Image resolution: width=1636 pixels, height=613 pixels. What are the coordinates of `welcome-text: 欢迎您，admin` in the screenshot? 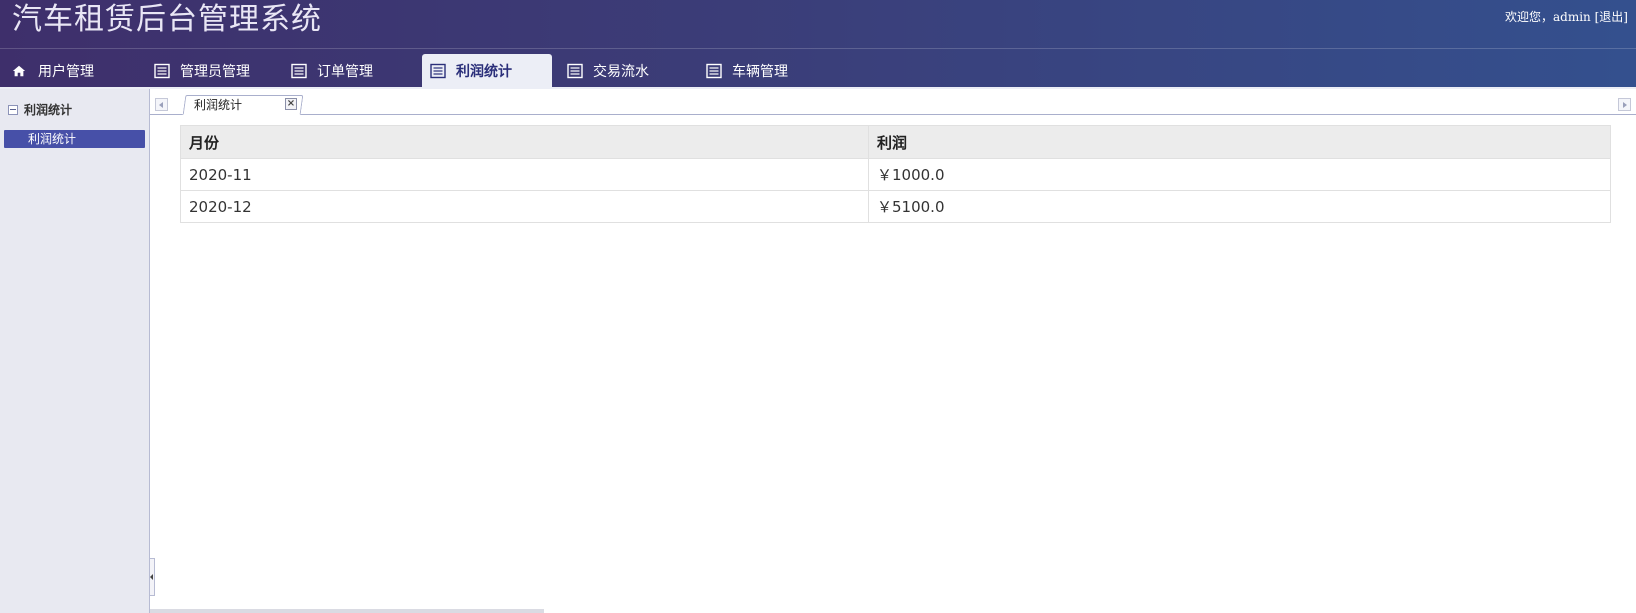 It's located at (1548, 17).